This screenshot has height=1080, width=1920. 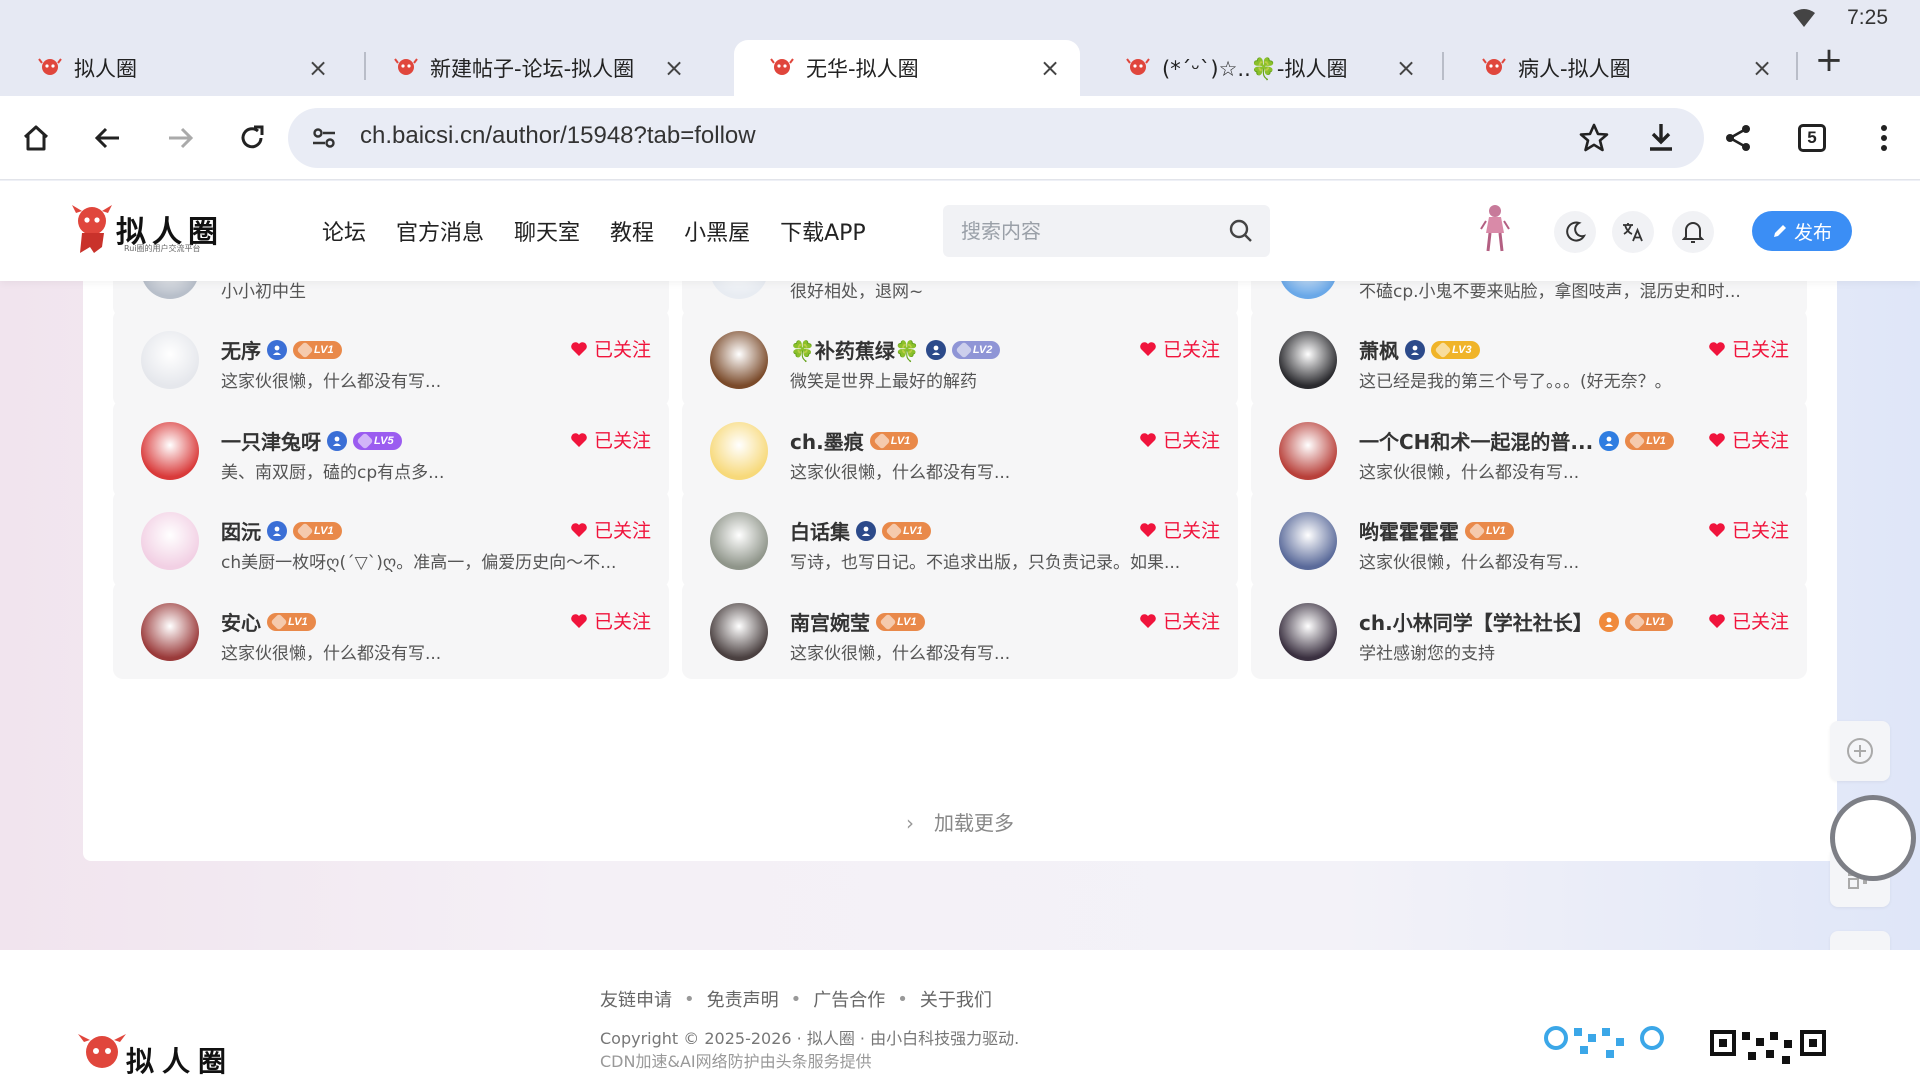 I want to click on followed-user-card: ch.小林同学【学社社长】 LV1 已关注 学社感谢您的支持, so click(x=1529, y=630).